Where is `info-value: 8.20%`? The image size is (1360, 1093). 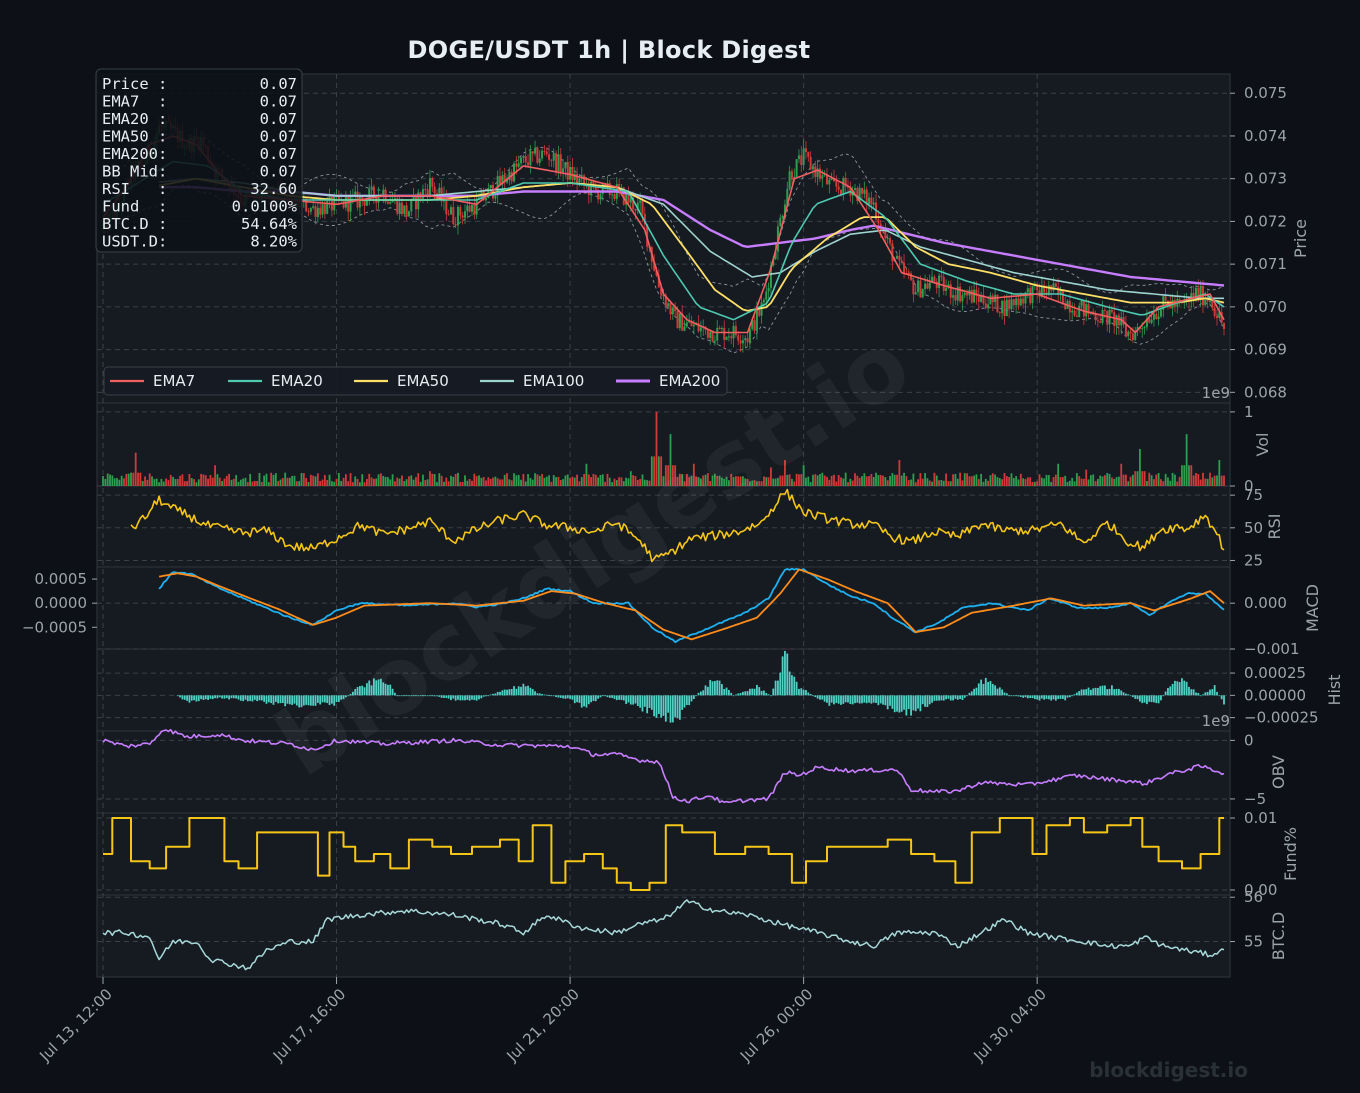 info-value: 8.20% is located at coordinates (273, 242).